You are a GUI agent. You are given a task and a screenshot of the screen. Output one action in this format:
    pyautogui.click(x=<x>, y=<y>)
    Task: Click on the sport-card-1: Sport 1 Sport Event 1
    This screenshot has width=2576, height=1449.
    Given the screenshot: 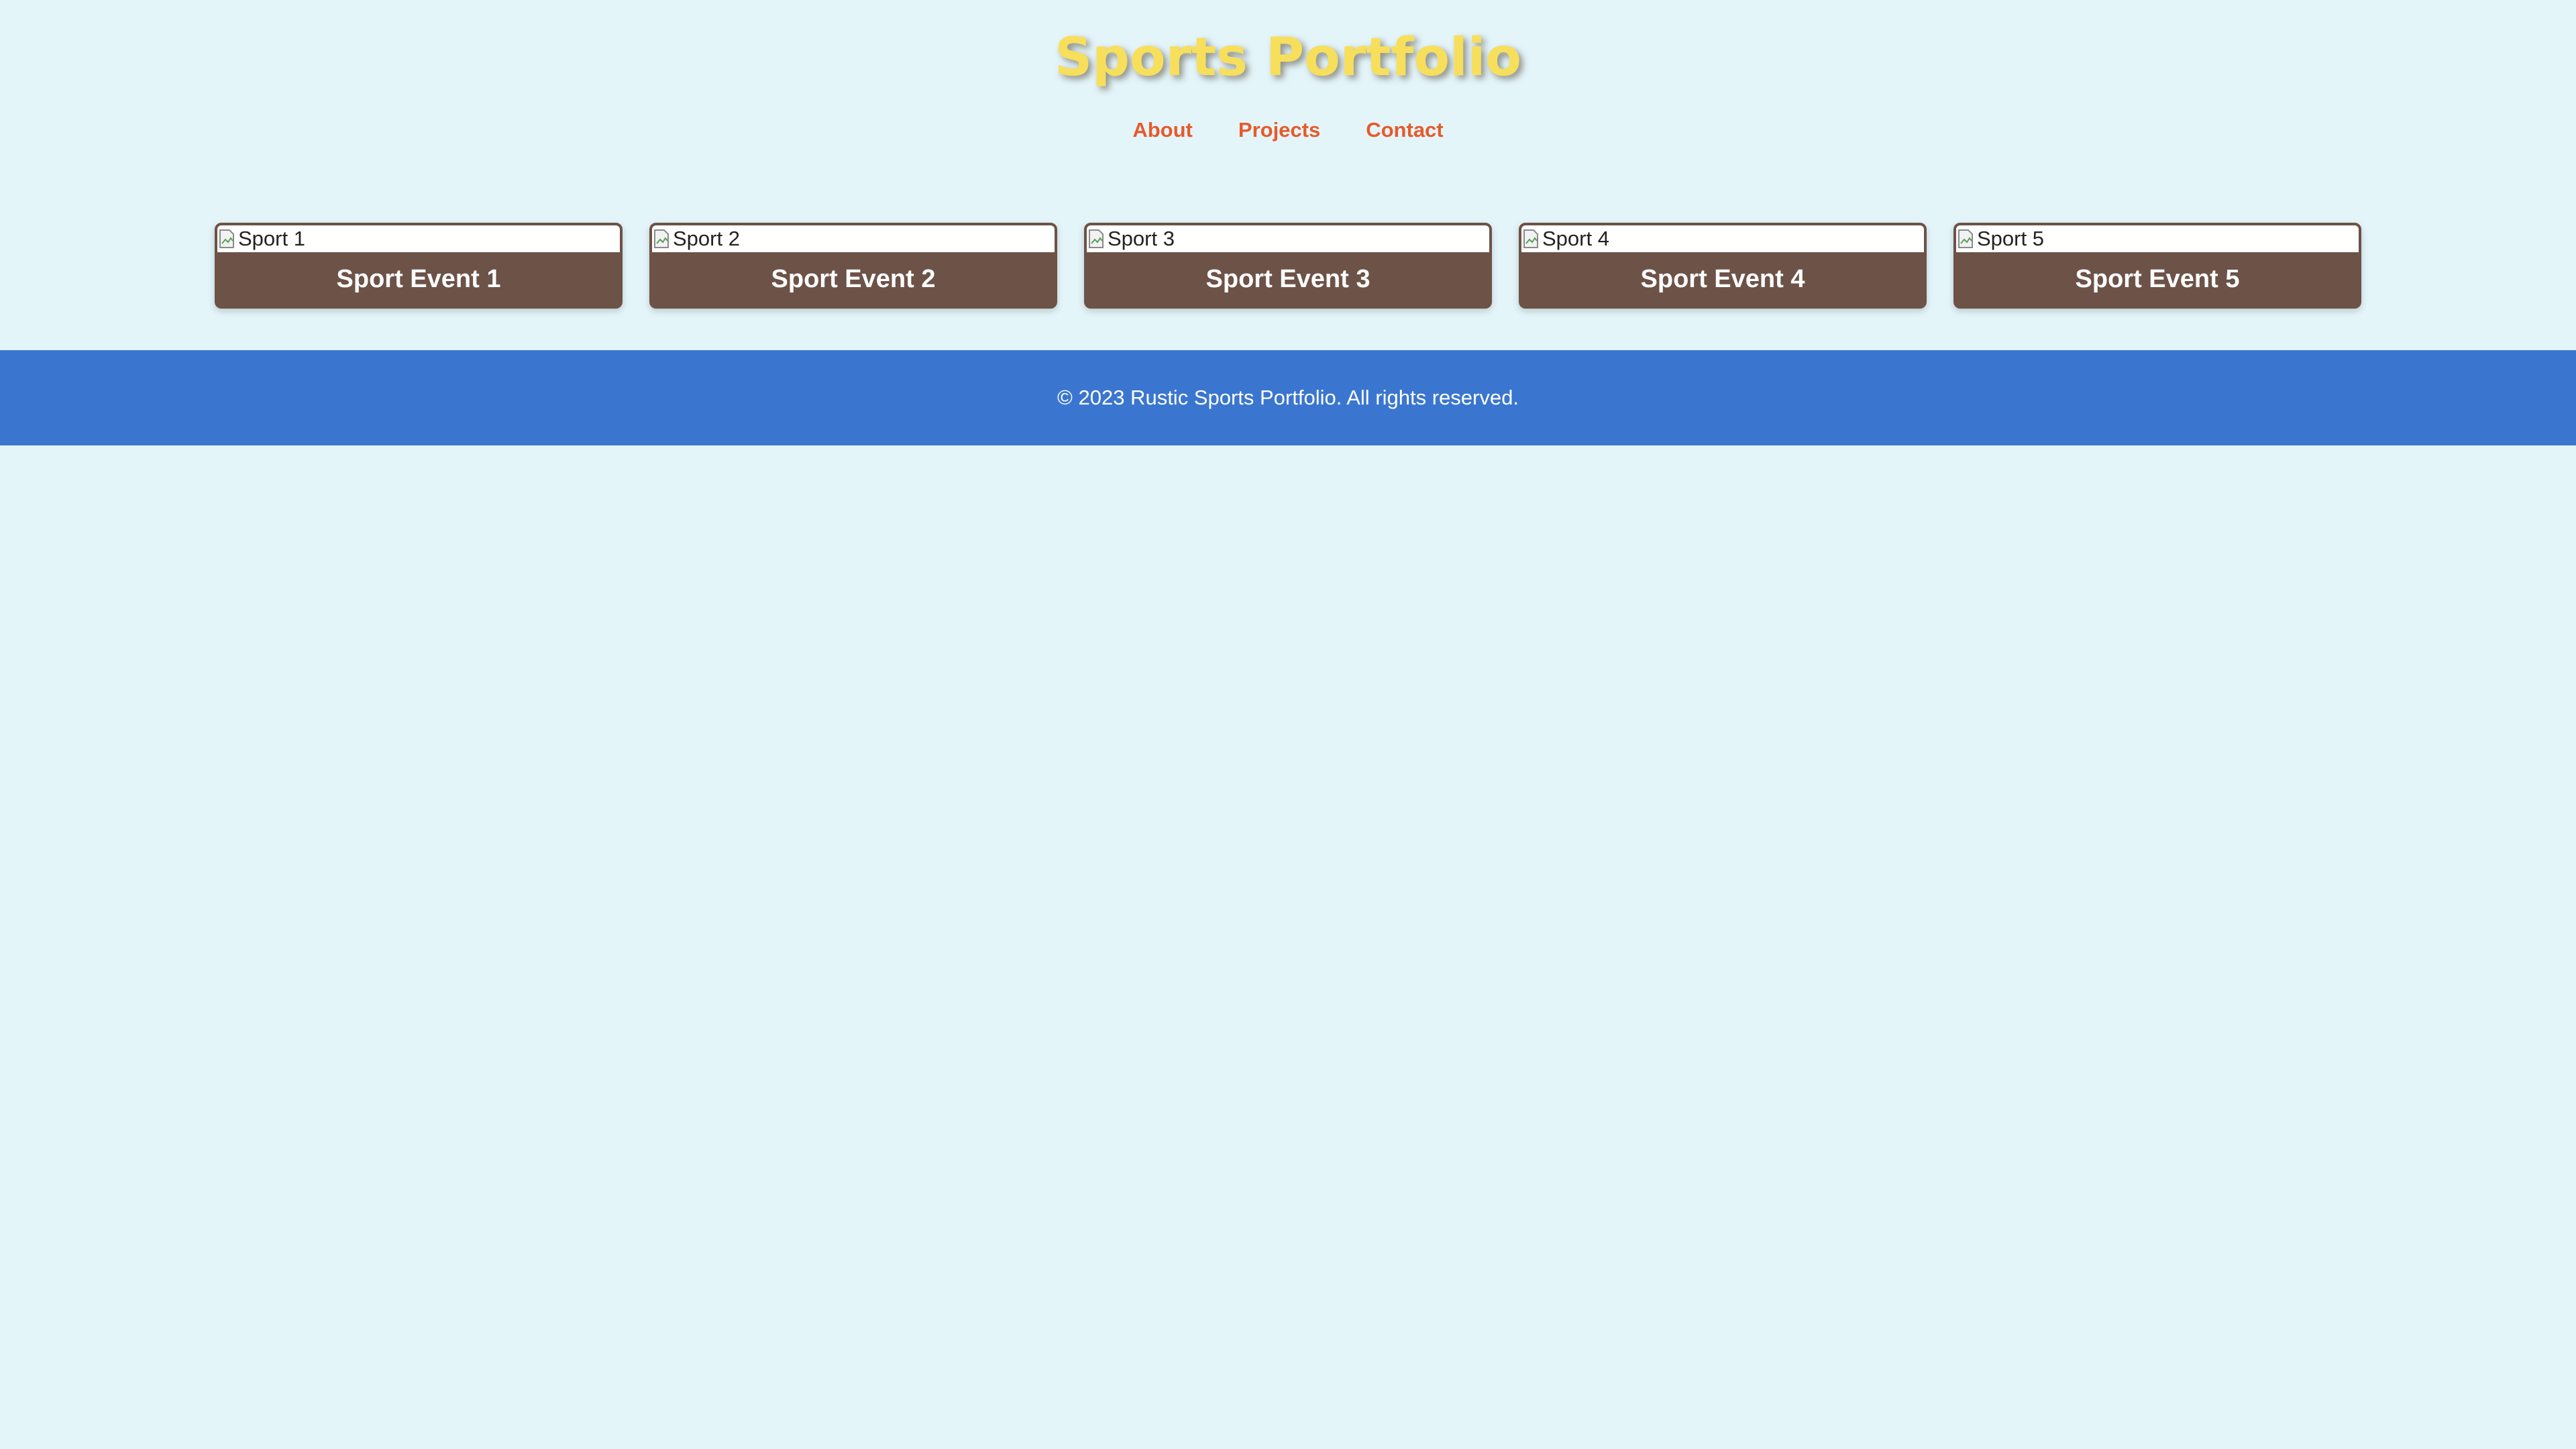 What is the action you would take?
    pyautogui.click(x=419, y=266)
    